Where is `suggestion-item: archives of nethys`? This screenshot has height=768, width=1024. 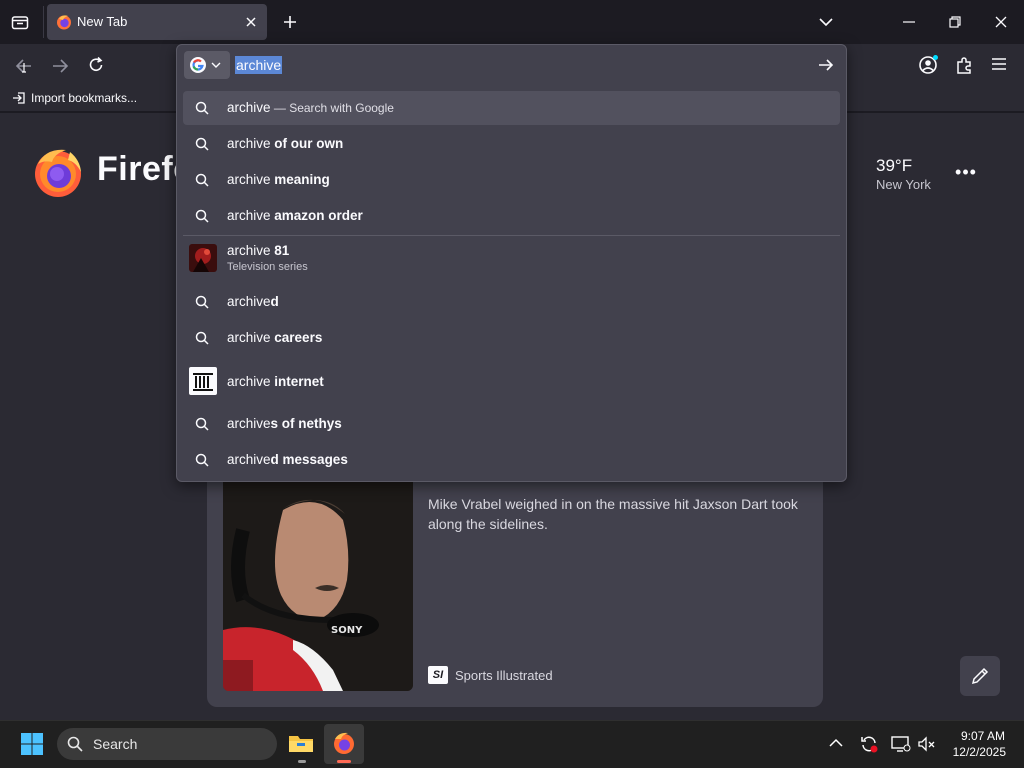
suggestion-item: archives of nethys is located at coordinates (511, 424).